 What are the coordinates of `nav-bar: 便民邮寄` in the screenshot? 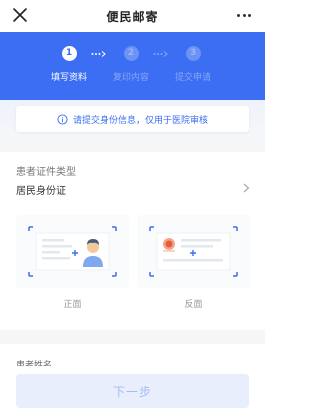 It's located at (132, 16).